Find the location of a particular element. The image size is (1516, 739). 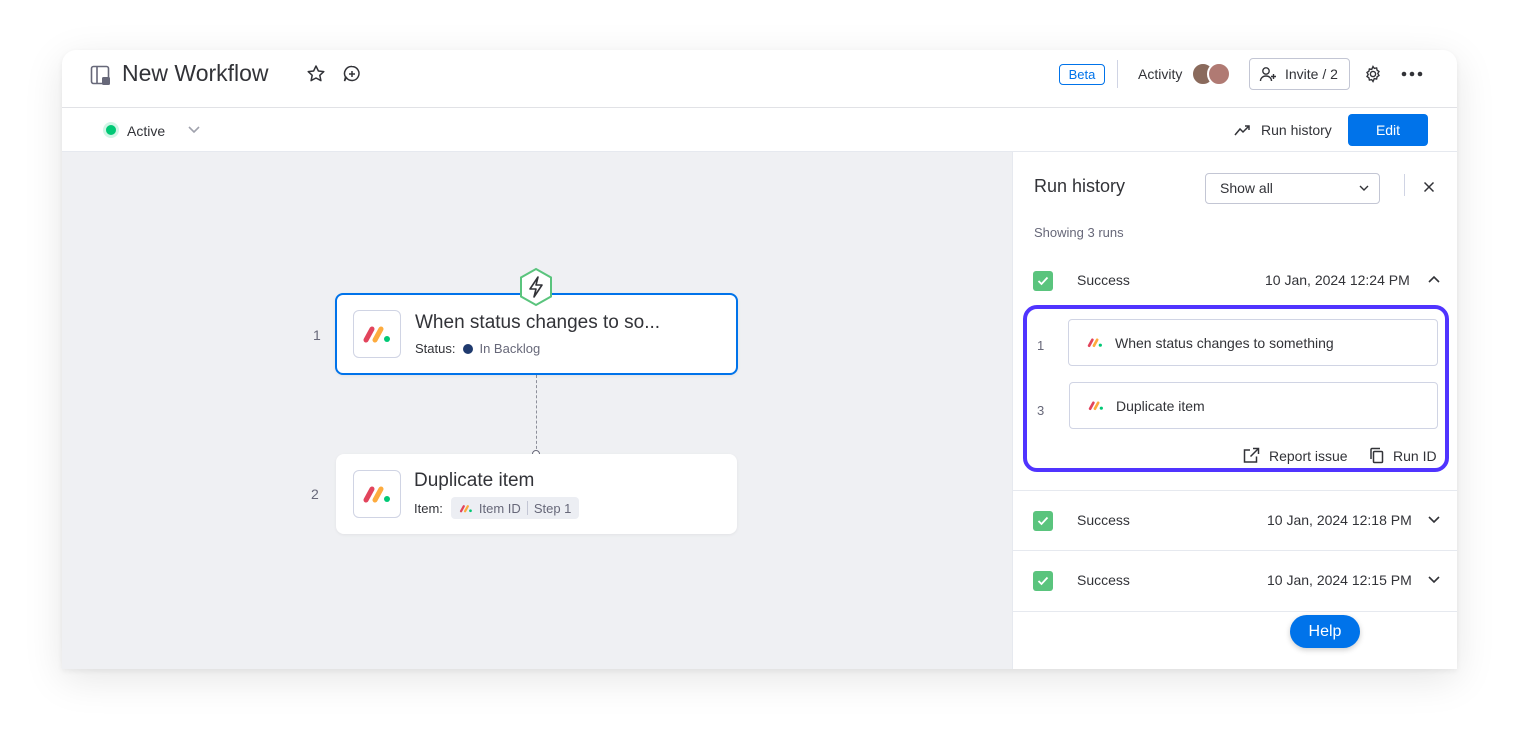

copy-run-id-button: Run ID is located at coordinates (1403, 455).